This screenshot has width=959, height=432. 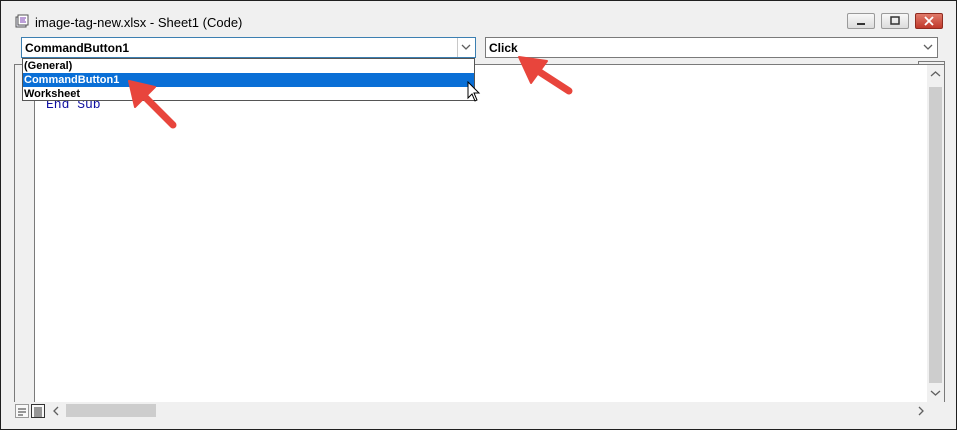 I want to click on object-dropdown-value: CommandButton1, so click(x=77, y=48).